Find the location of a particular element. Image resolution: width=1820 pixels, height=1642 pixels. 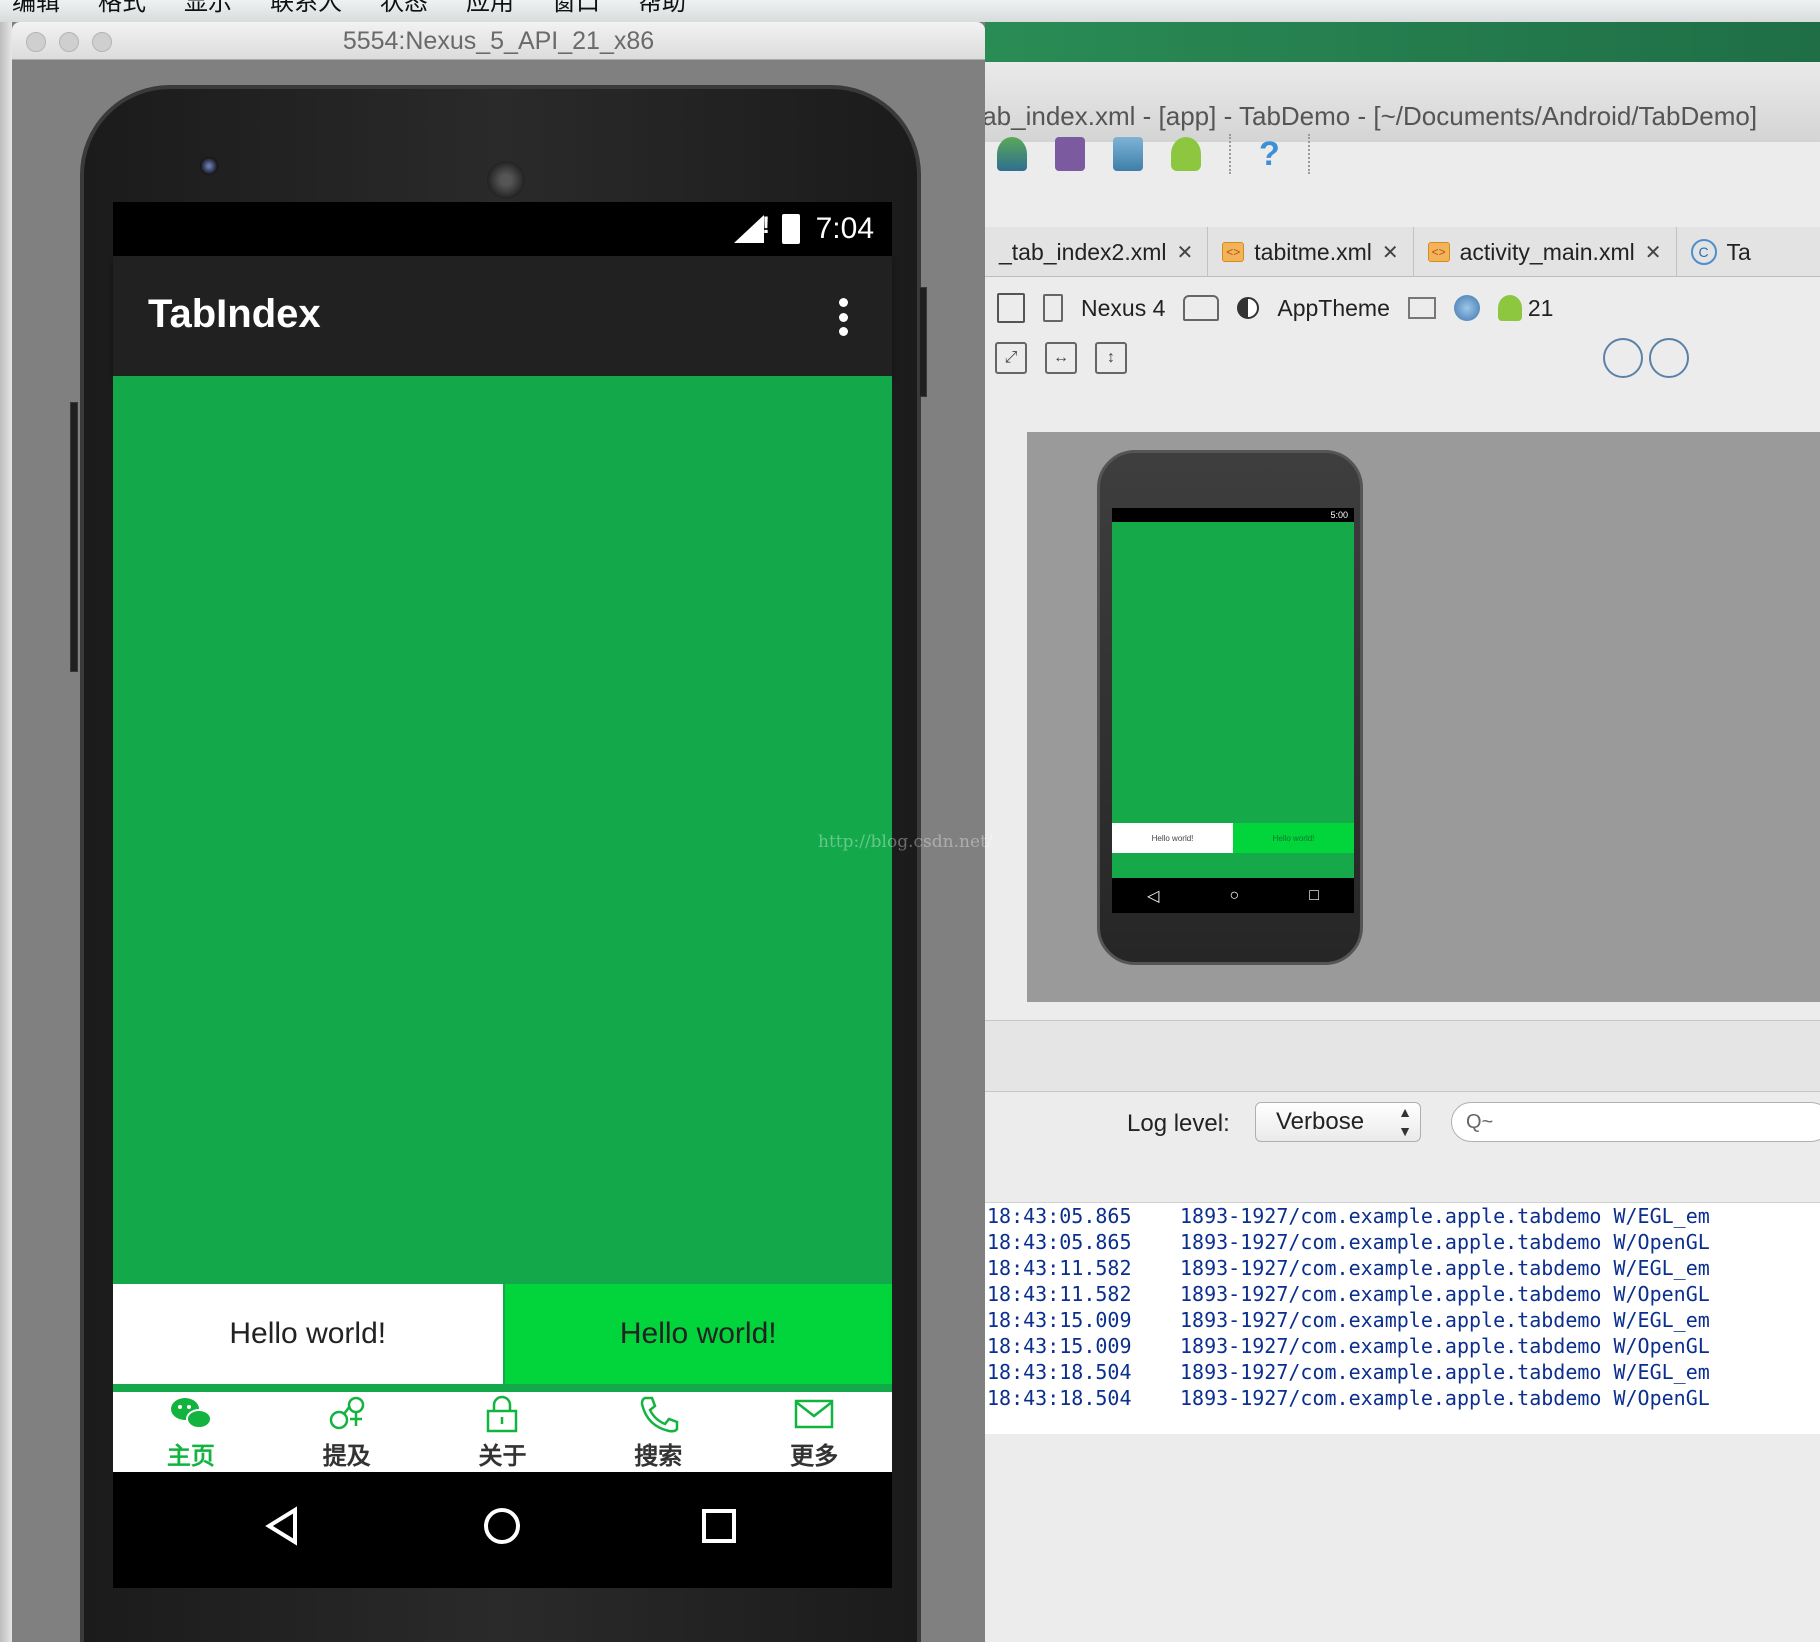

nav-label-more: 更多 is located at coordinates (814, 1455).